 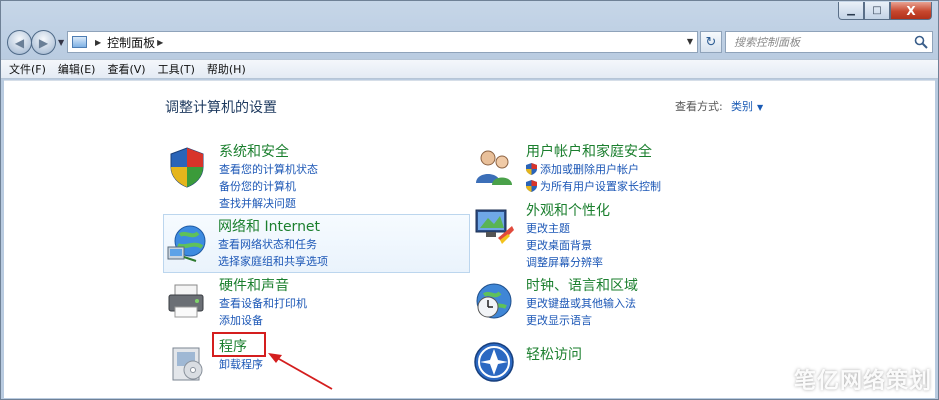 I want to click on category-ease-of-access: 轻松访问, so click(x=622, y=359).